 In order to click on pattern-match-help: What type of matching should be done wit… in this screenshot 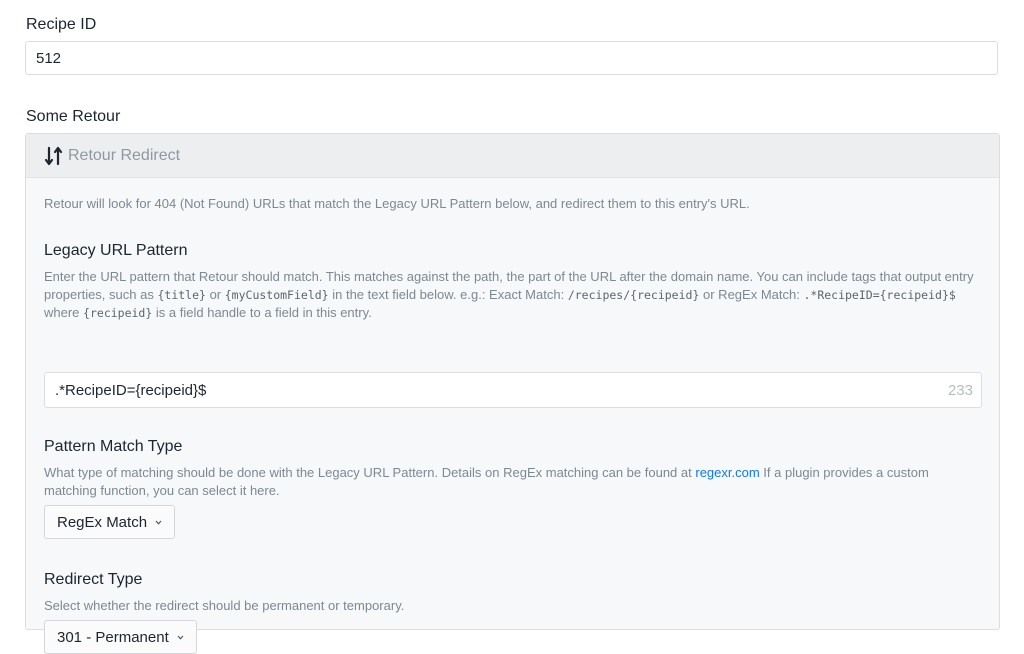, I will do `click(514, 482)`.